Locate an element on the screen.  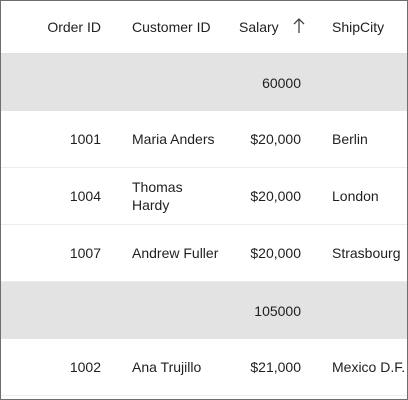
arrow-up-icon is located at coordinates (299, 26).